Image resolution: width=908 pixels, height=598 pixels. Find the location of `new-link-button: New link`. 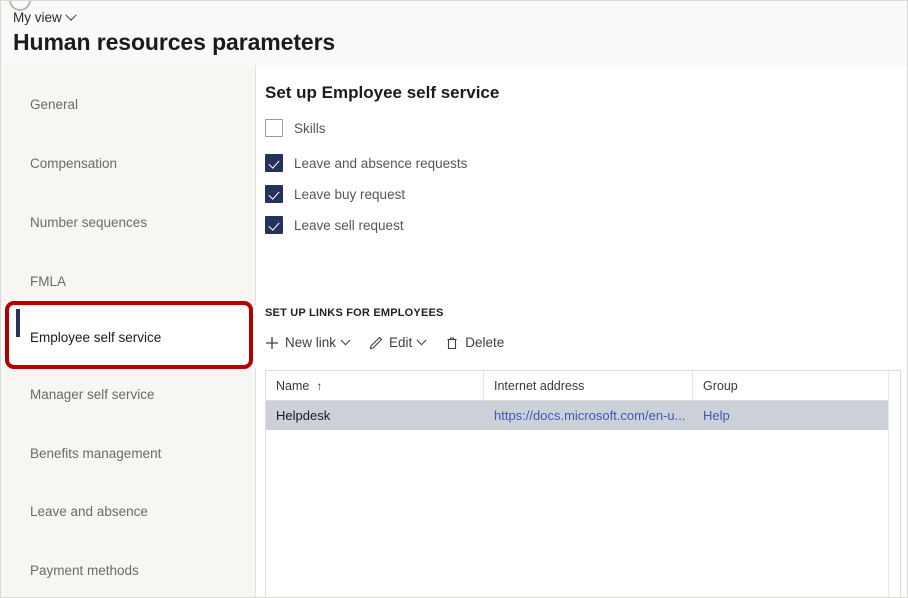

new-link-button: New link is located at coordinates (308, 342).